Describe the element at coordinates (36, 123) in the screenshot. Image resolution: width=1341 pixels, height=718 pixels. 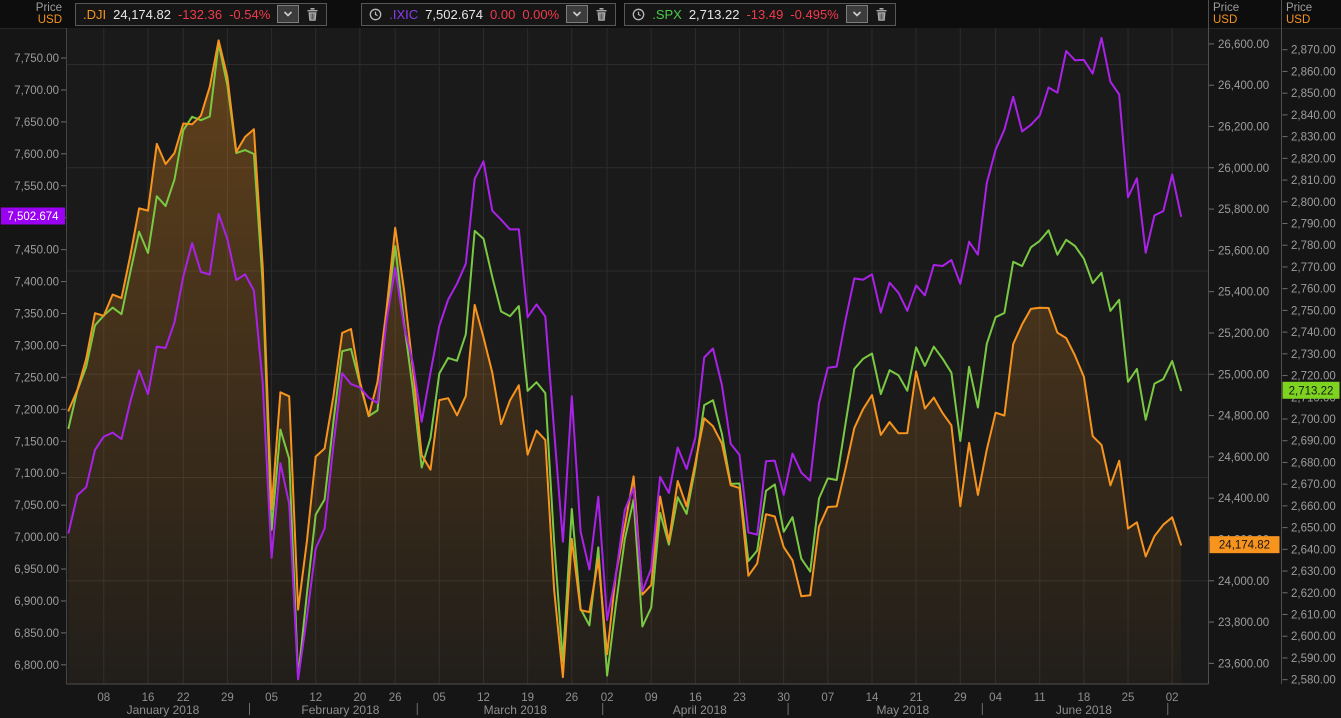
I see `left-axis-tick-label: 7,650.00` at that location.